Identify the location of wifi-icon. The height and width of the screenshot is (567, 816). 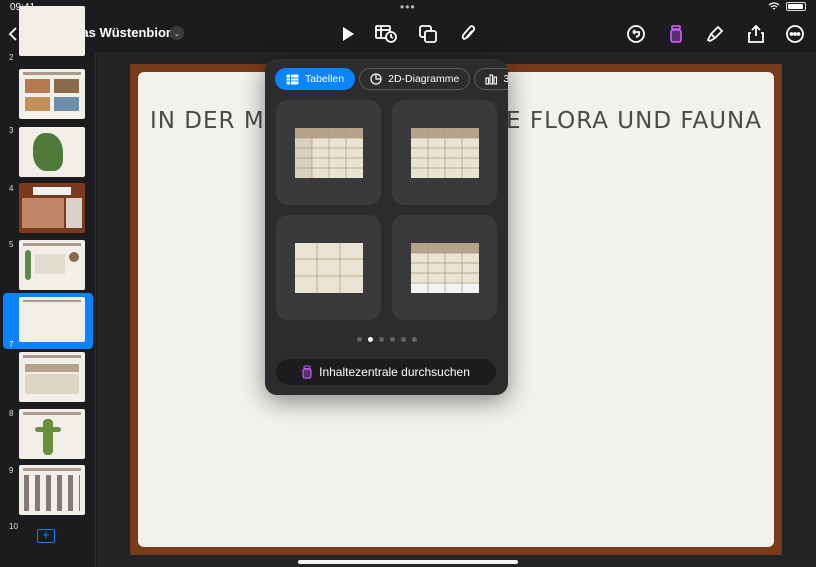
(774, 6).